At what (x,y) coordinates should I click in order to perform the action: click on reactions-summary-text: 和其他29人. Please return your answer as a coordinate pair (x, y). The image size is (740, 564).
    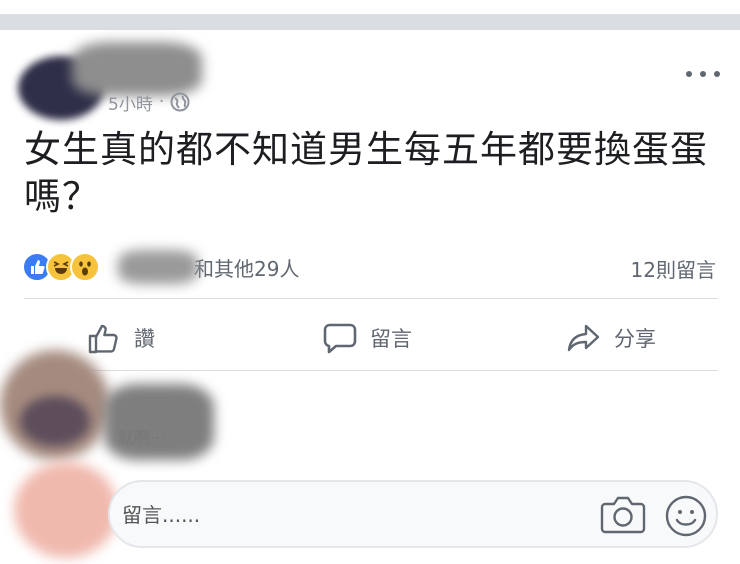
    Looking at the image, I should click on (247, 268).